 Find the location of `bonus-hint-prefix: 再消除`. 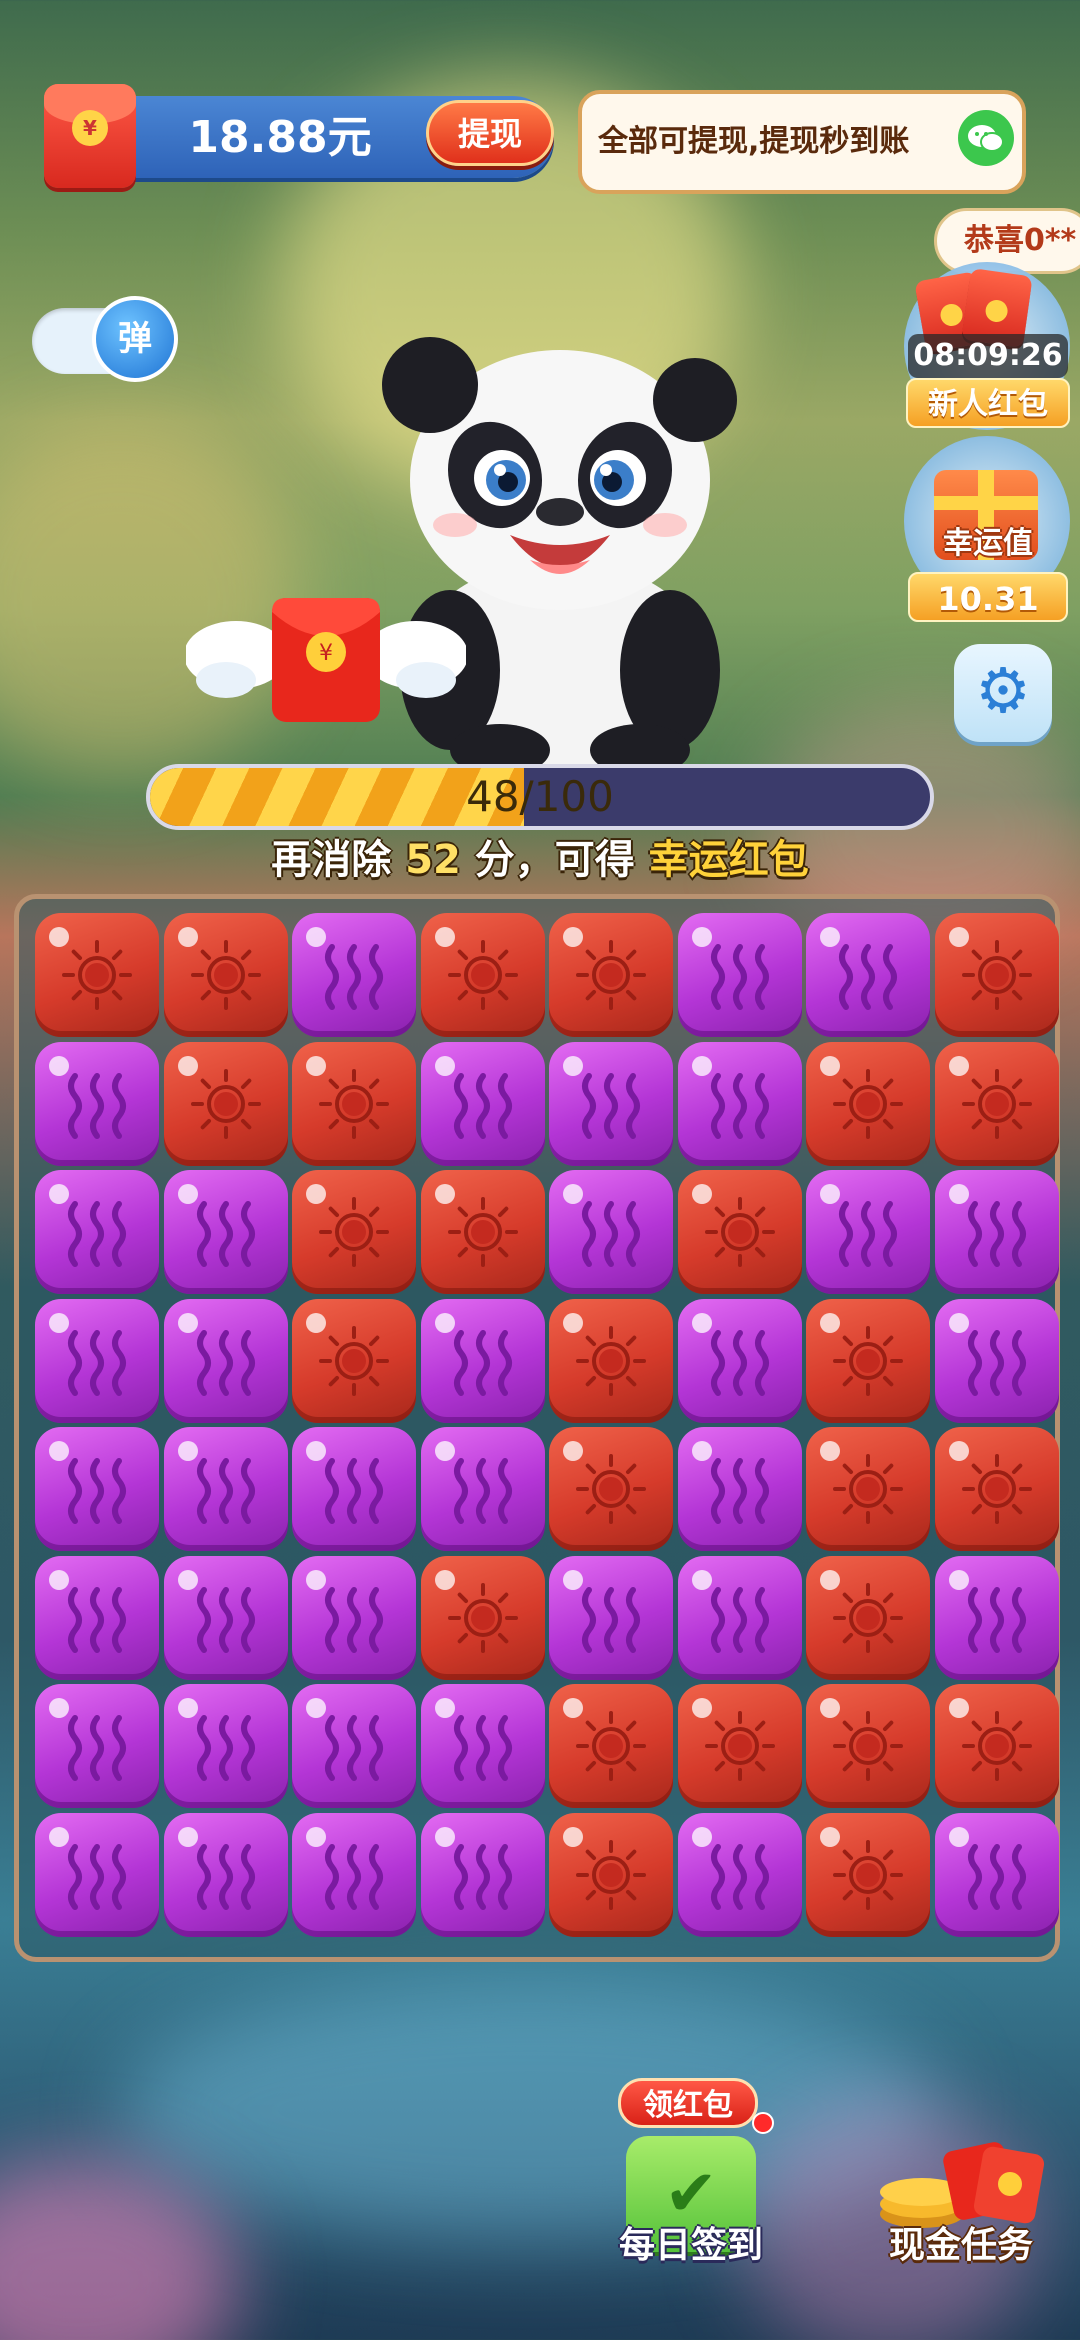

bonus-hint-prefix: 再消除 is located at coordinates (338, 860).